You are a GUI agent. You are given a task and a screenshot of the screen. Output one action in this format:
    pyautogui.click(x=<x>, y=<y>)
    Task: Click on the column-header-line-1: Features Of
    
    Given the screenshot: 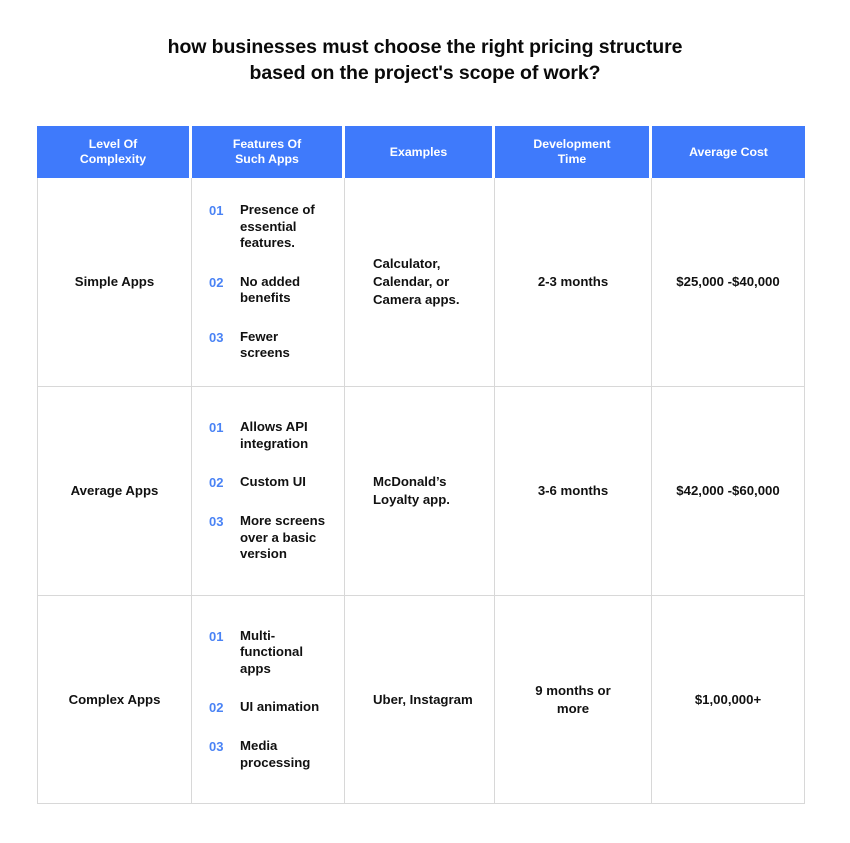 What is the action you would take?
    pyautogui.click(x=267, y=144)
    